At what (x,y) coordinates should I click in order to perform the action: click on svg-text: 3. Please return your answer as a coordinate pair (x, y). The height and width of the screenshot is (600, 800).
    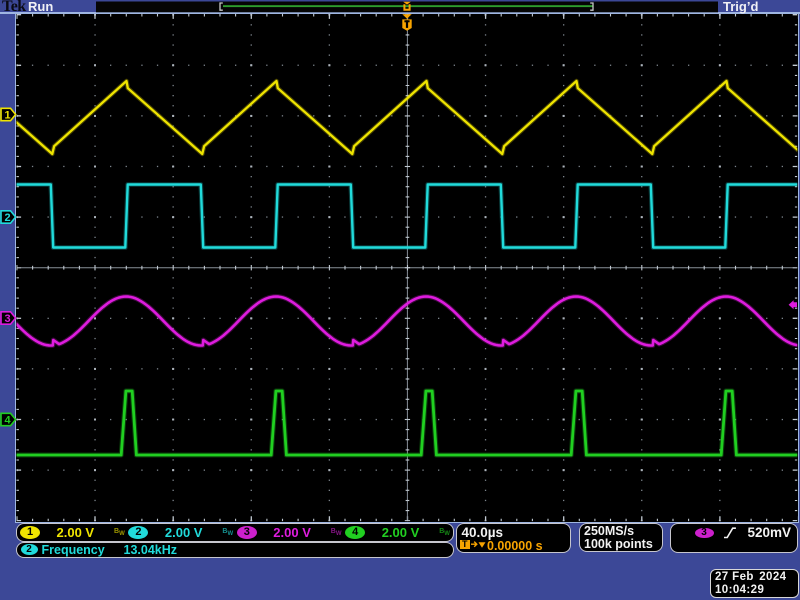
    Looking at the image, I should click on (8, 319).